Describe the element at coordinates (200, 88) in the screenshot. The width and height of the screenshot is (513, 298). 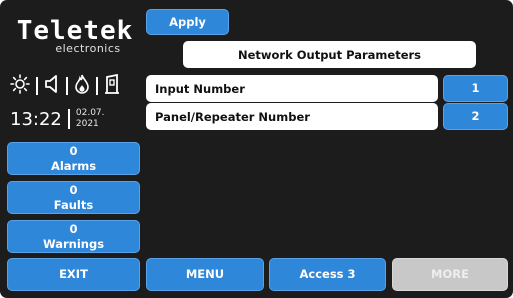
I see `param-label-input-number: Input Number` at that location.